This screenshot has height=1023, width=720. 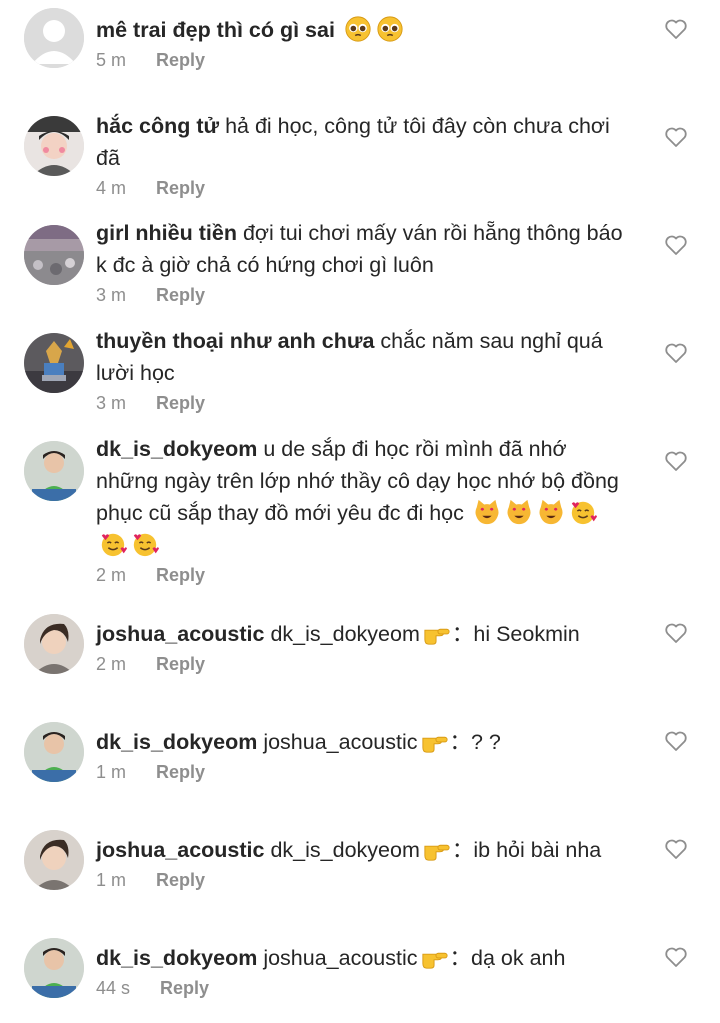 I want to click on comment-username: mê trai đẹp thì có gì sai, so click(x=215, y=30).